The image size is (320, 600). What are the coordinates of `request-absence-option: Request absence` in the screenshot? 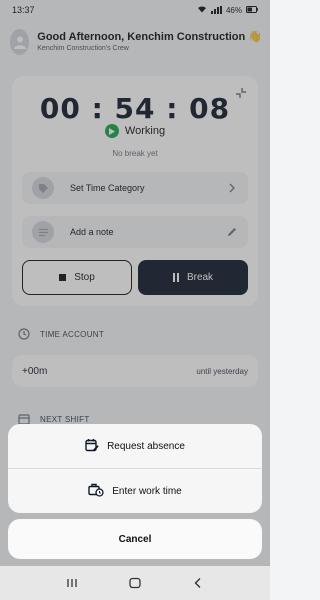 It's located at (135, 446).